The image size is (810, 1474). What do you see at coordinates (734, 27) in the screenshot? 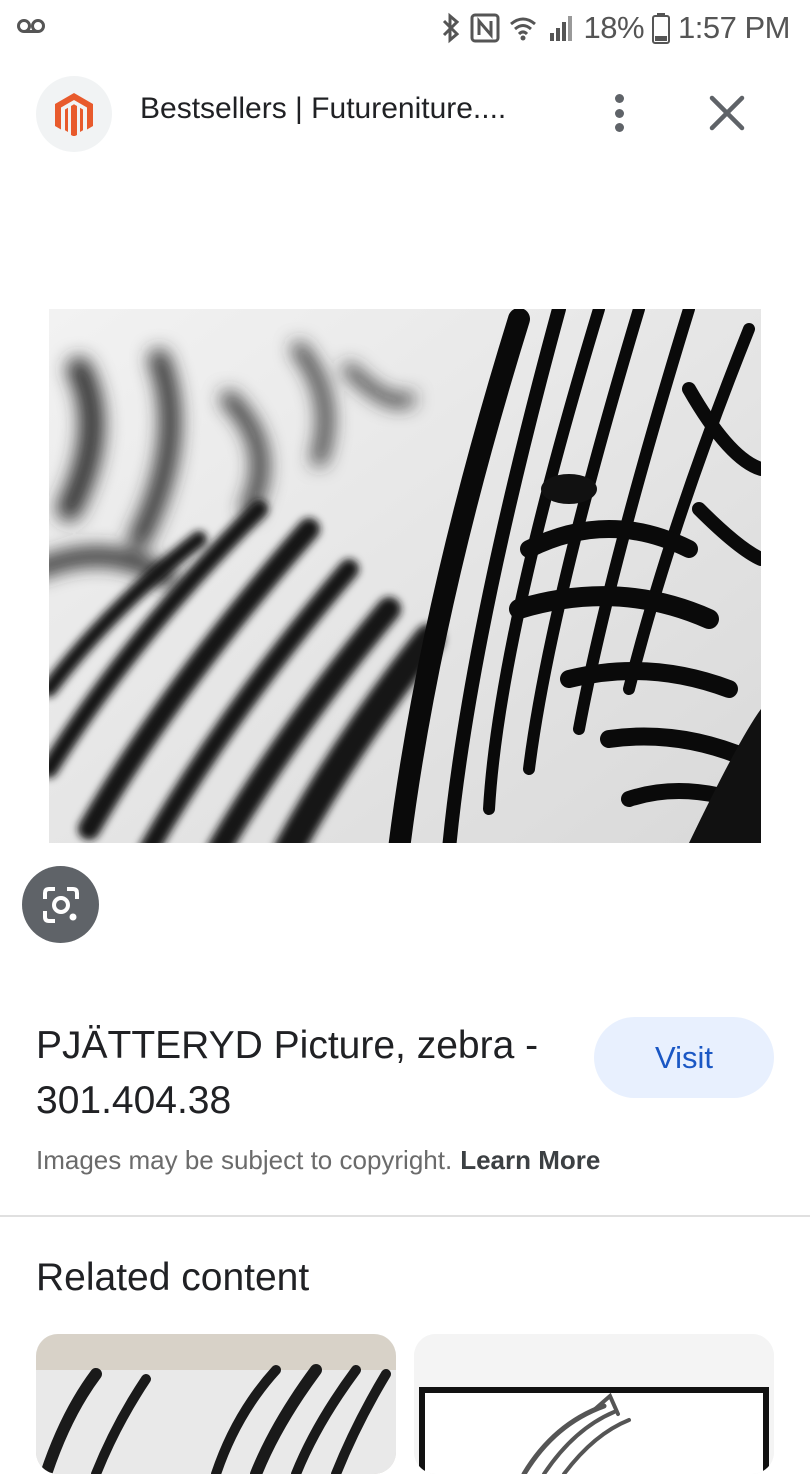
I see `clock: 1:57 PM` at bounding box center [734, 27].